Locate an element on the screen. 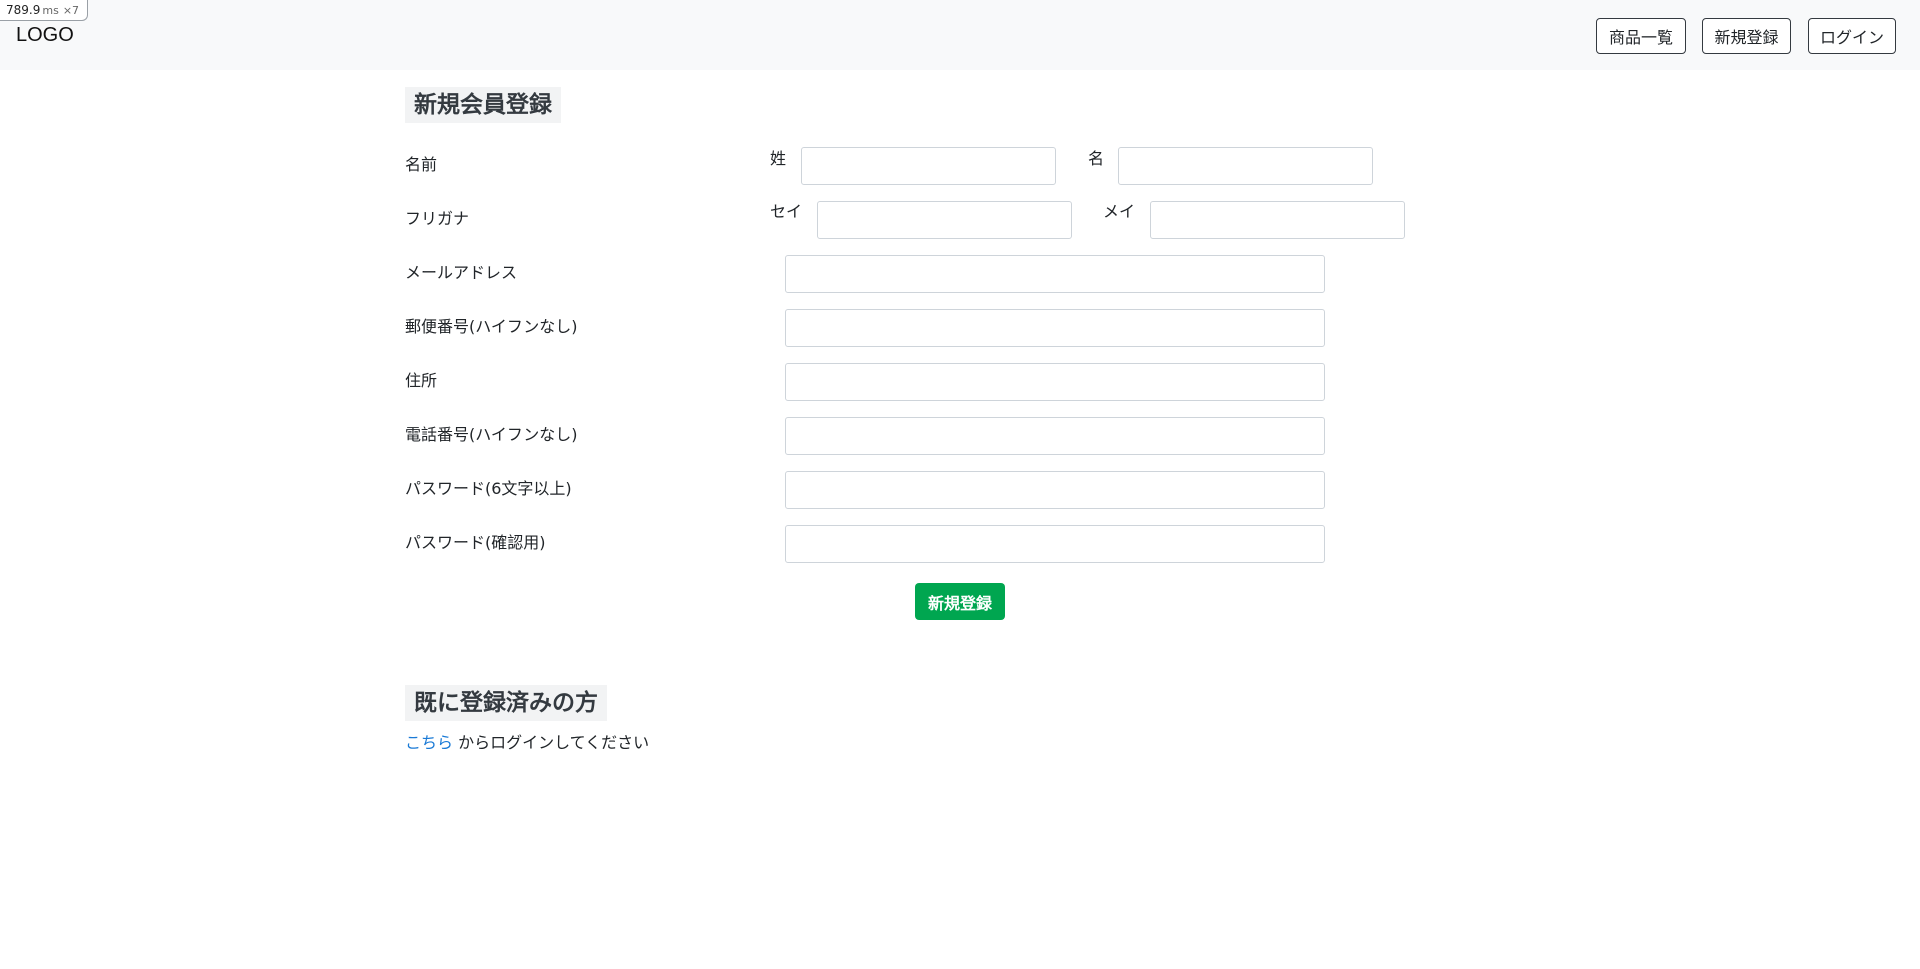 This screenshot has width=1920, height=969. password-confirm-label: パスワード(確認用) is located at coordinates (475, 542).